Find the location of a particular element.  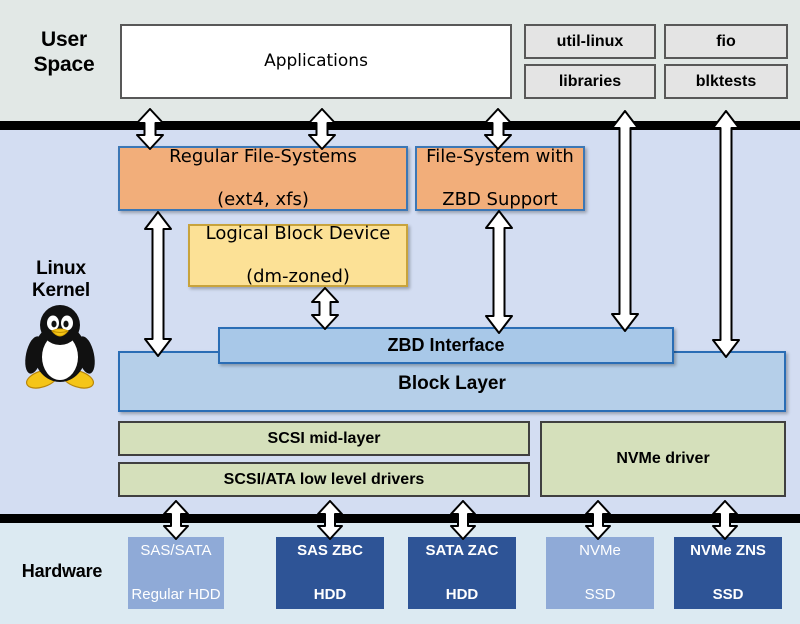

hardware-device-nvme-ssd: NVMe SSD is located at coordinates (600, 573).